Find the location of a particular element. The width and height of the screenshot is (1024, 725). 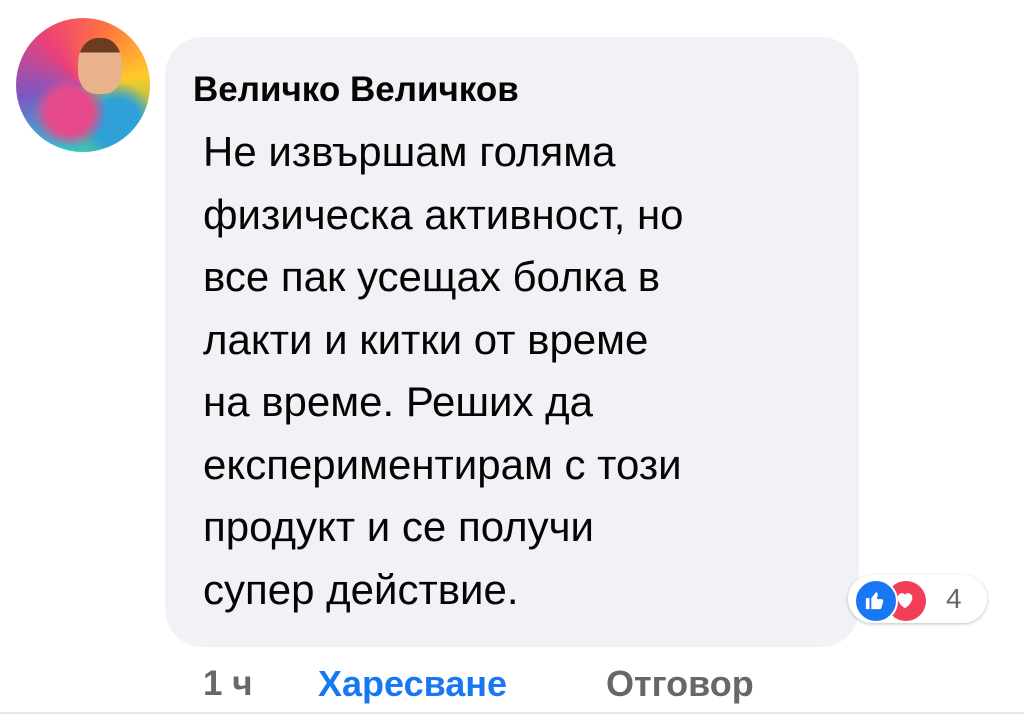

comment-line: физическа активност, но is located at coordinates (443, 214).